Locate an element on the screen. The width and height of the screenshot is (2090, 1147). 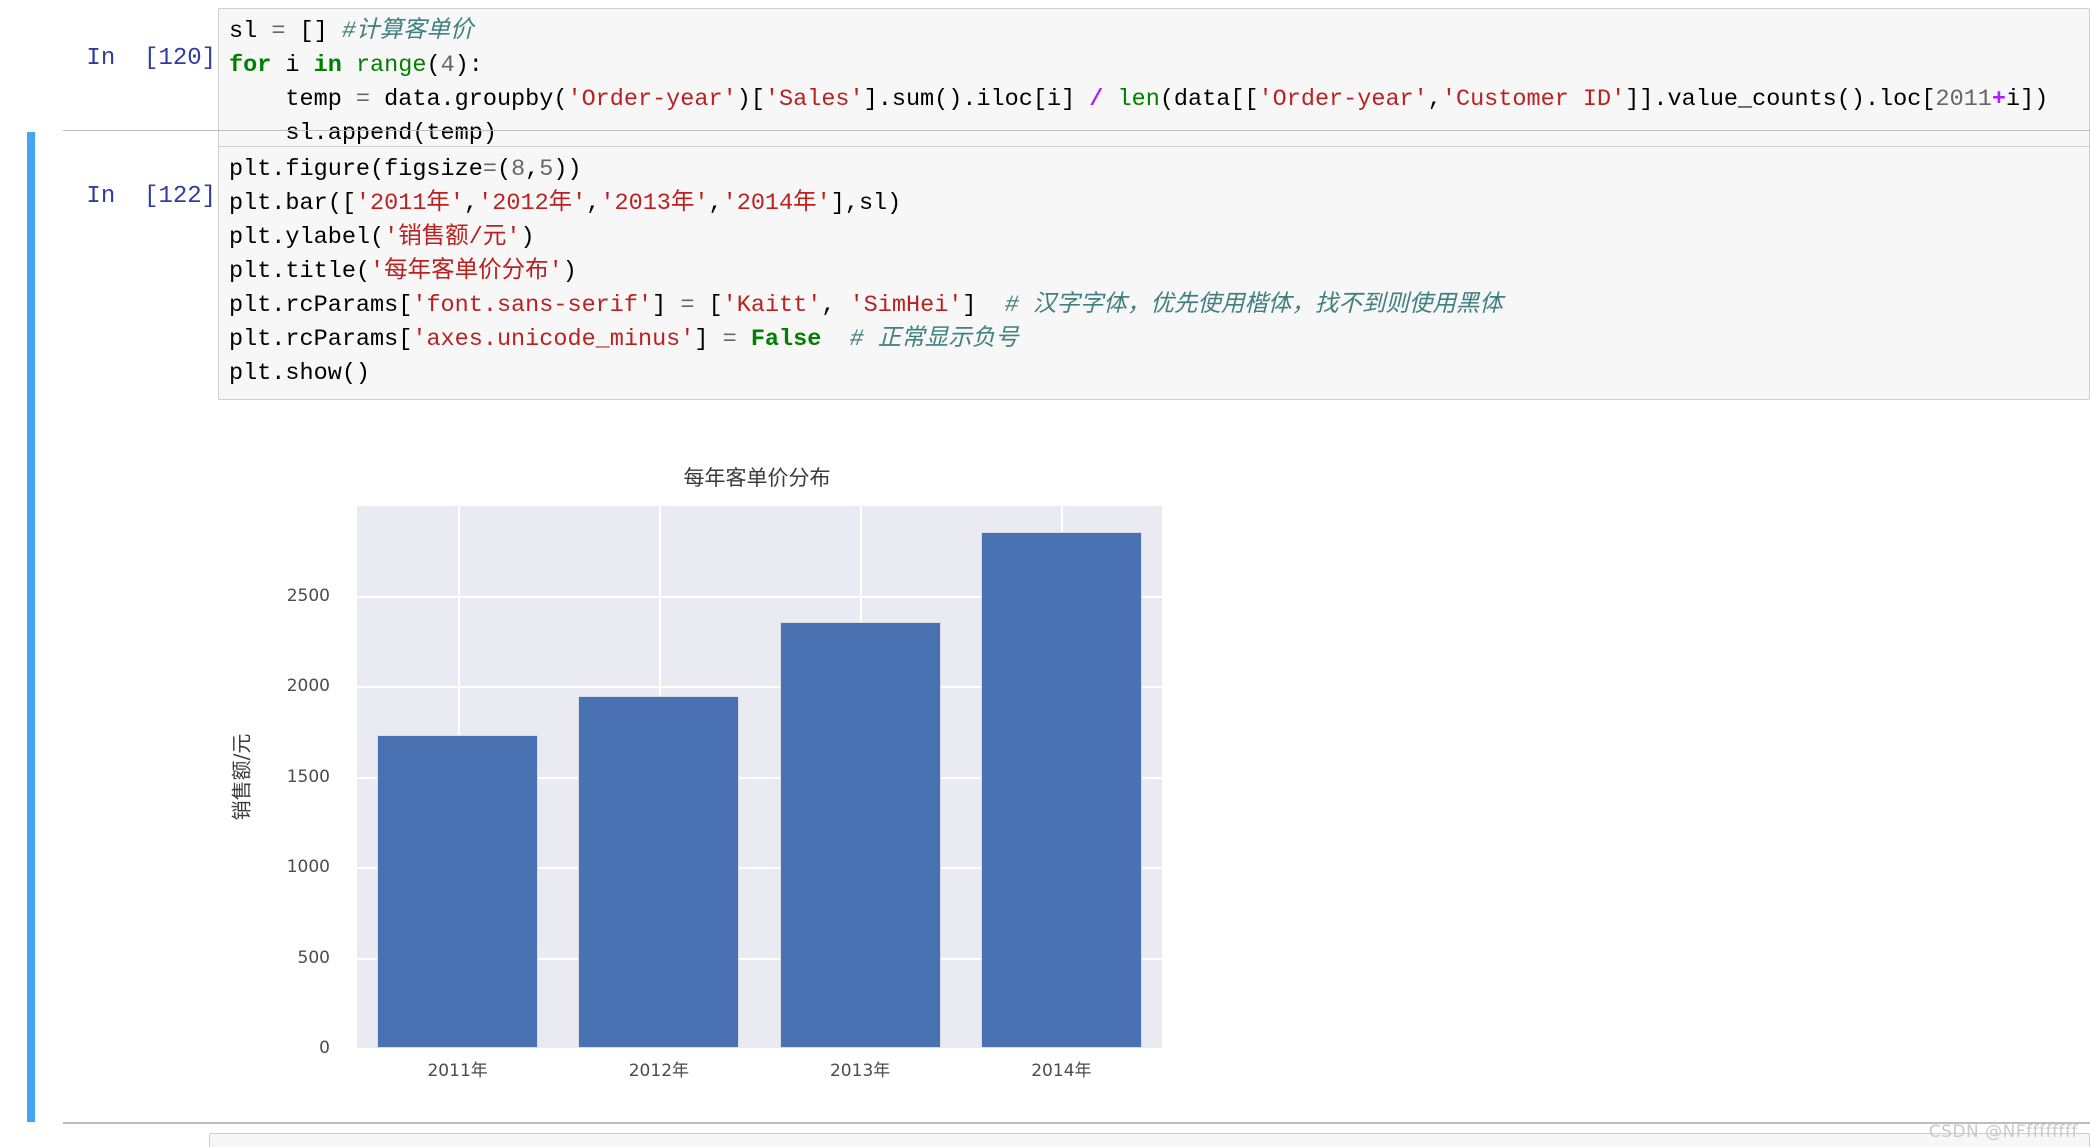
code-token-comment: # 正常显示负号 is located at coordinates (934, 339).